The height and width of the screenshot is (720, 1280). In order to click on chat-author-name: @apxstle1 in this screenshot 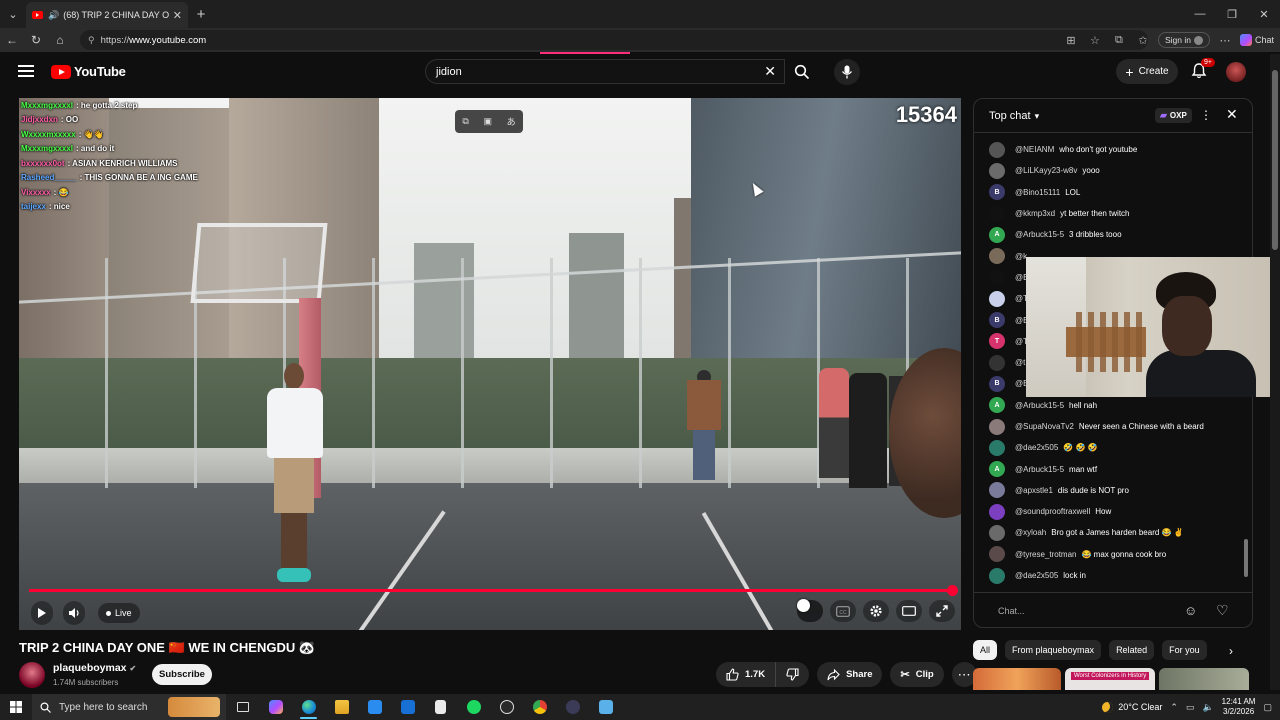, I will do `click(1034, 490)`.